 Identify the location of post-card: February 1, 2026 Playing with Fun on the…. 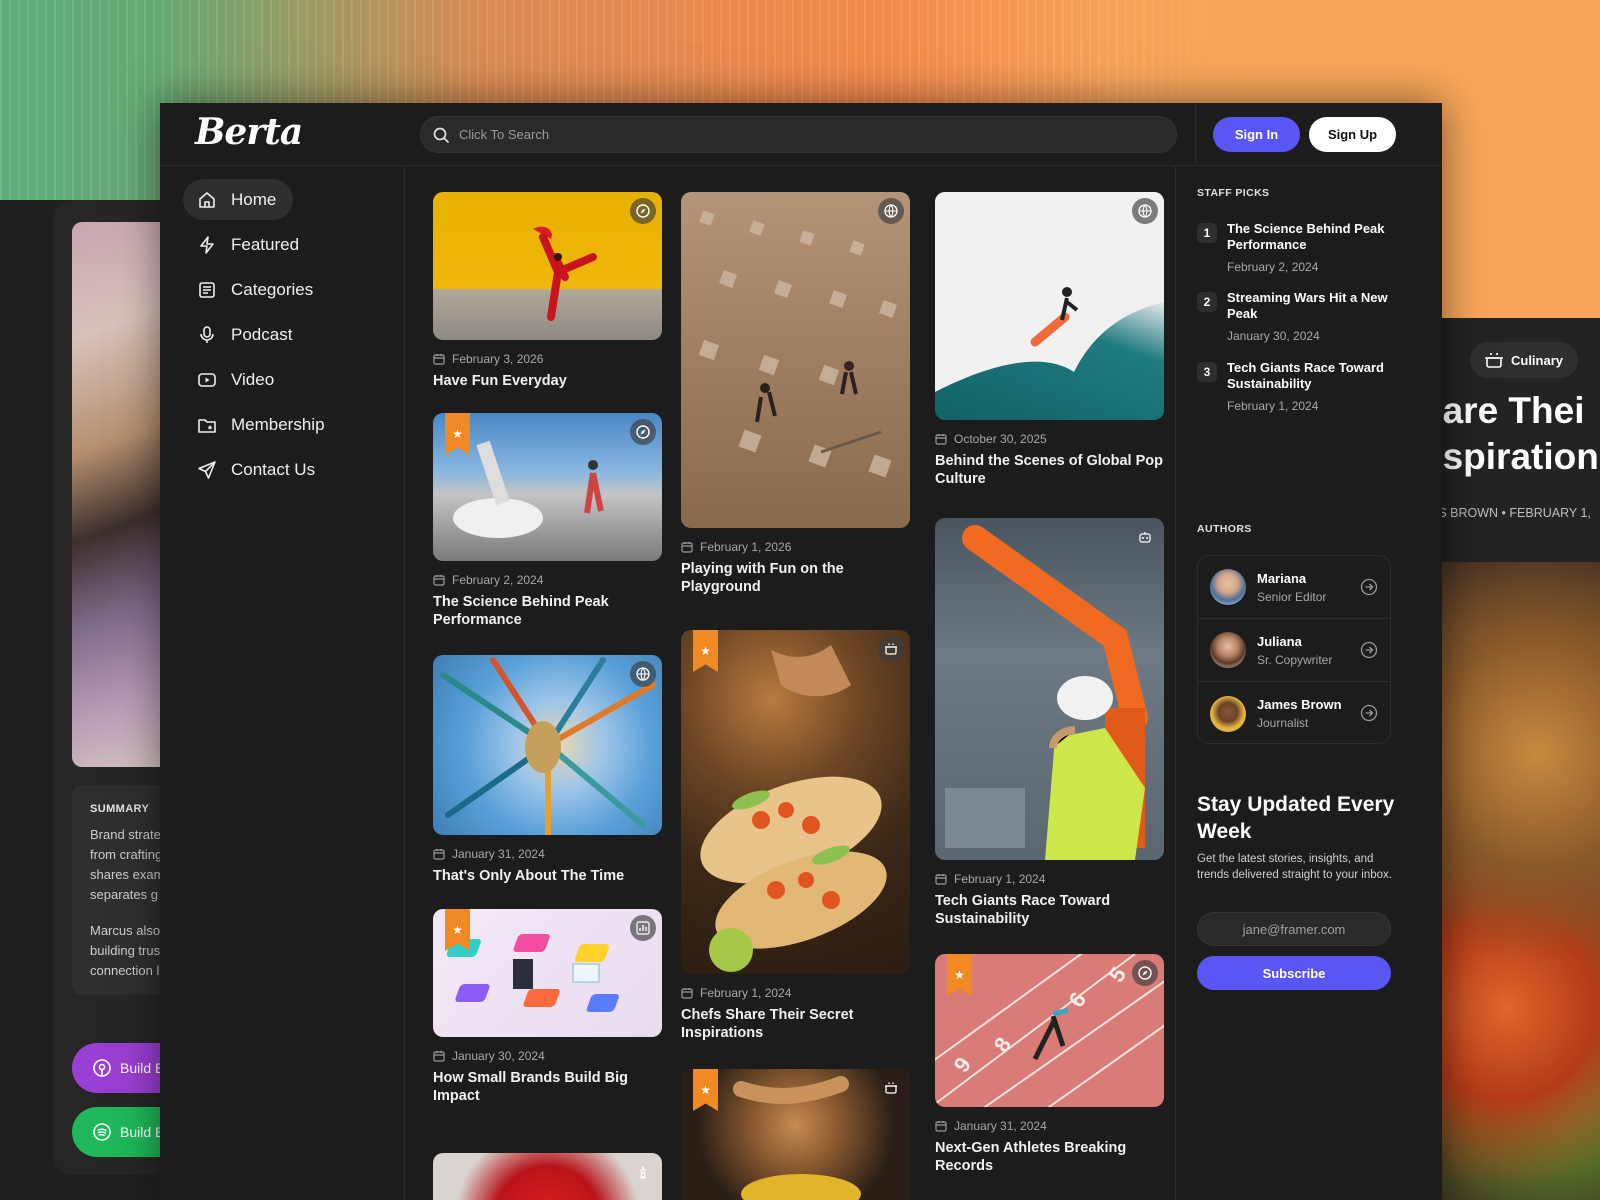
(795, 394).